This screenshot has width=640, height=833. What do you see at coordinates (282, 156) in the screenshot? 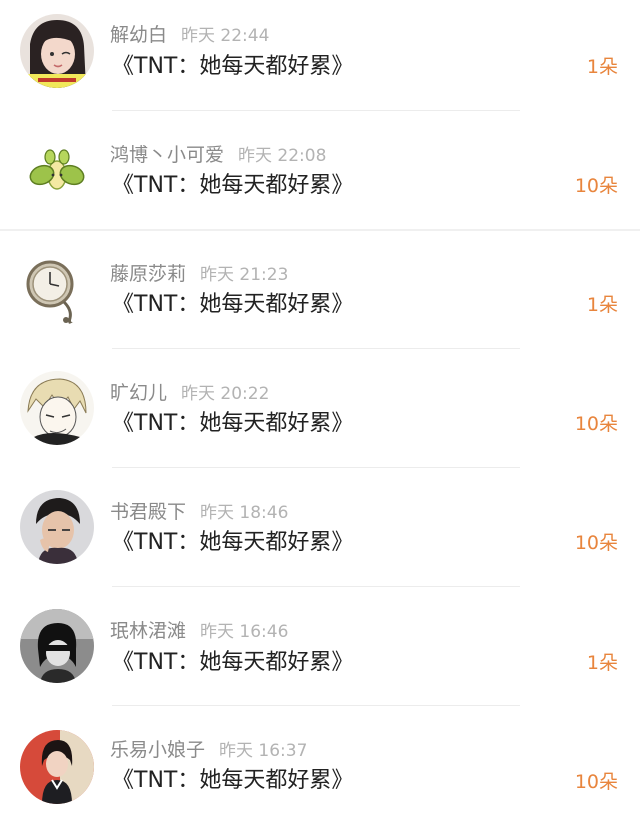
I see `timestamp: 昨天 22:08` at bounding box center [282, 156].